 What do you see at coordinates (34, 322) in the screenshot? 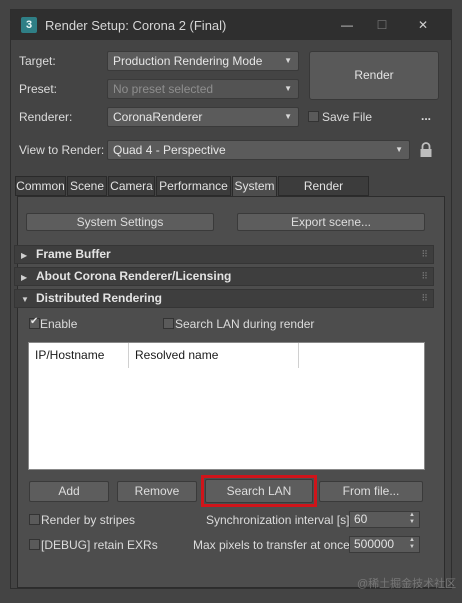
I see `enable-checkbox` at bounding box center [34, 322].